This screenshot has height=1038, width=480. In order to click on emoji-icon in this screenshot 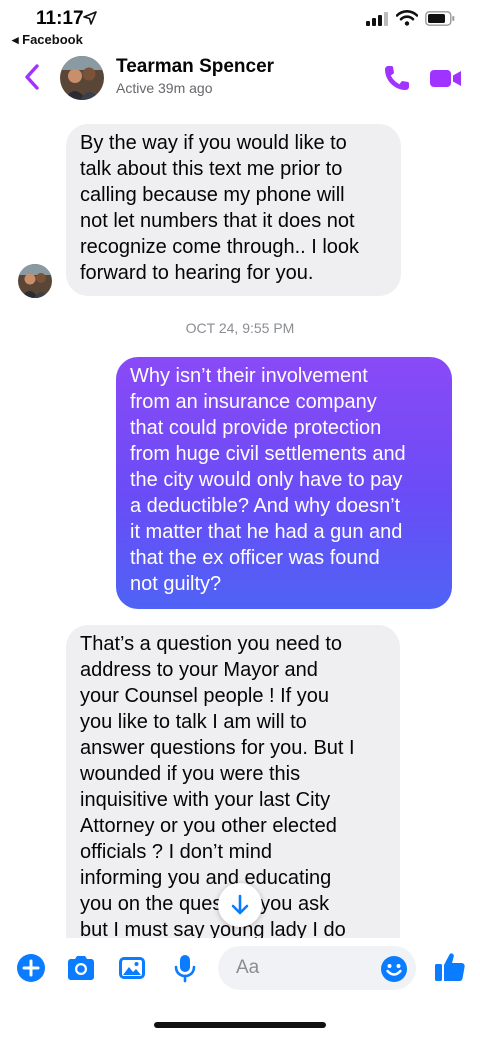, I will do `click(394, 969)`.